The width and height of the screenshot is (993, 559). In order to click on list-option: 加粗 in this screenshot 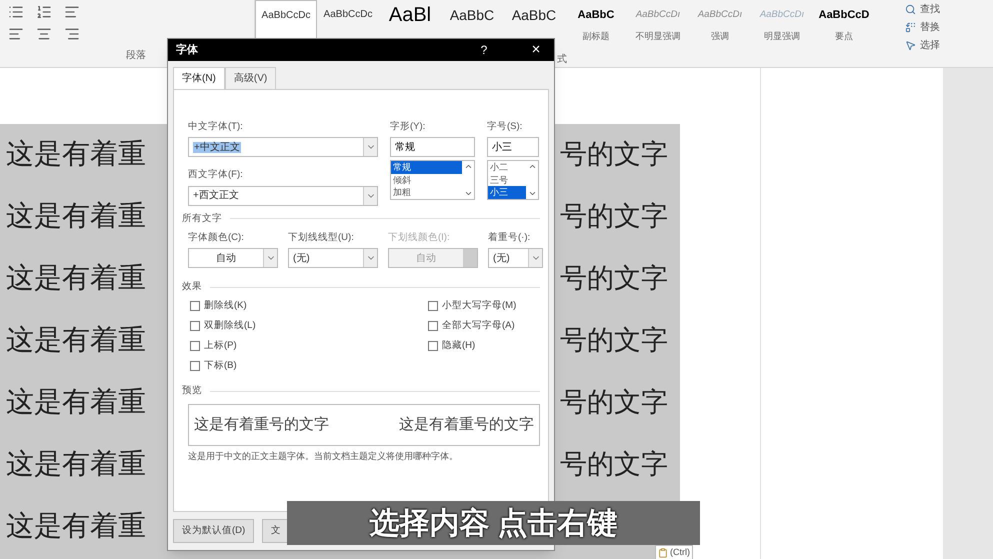, I will do `click(426, 192)`.